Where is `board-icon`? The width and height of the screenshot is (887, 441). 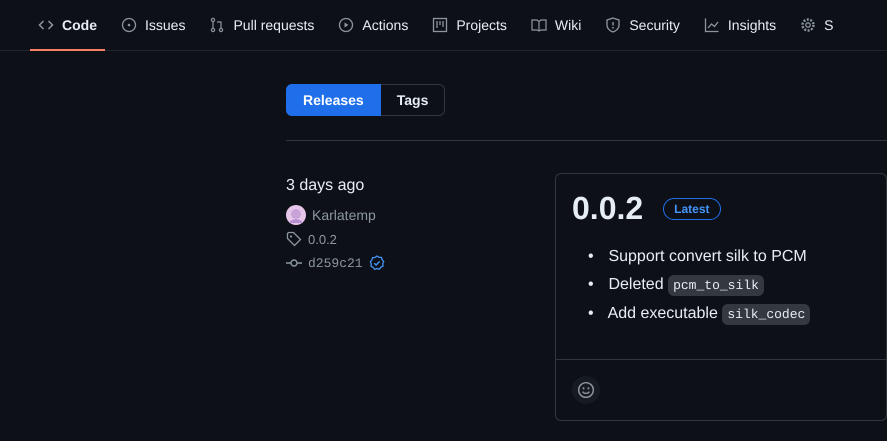 board-icon is located at coordinates (440, 24).